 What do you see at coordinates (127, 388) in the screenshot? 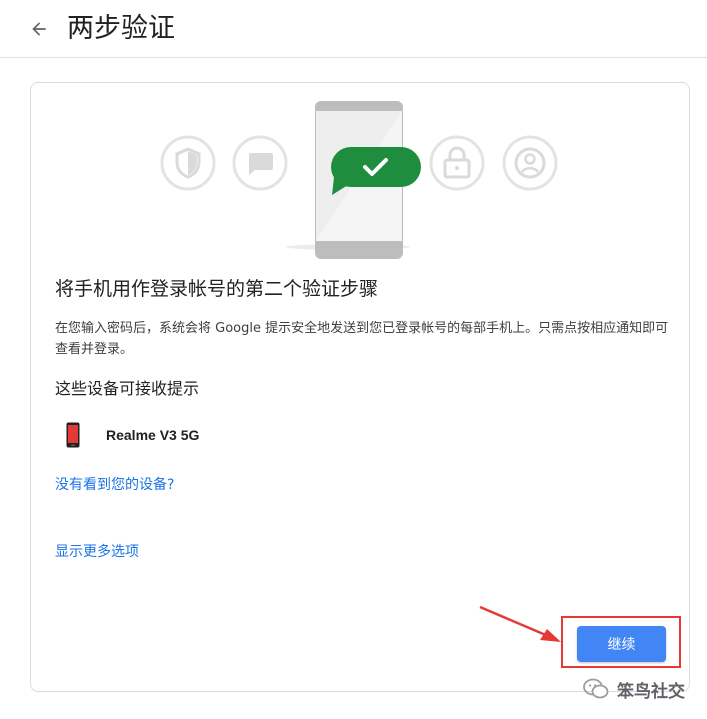
I see `devices-heading: 这些设备可接收提示` at bounding box center [127, 388].